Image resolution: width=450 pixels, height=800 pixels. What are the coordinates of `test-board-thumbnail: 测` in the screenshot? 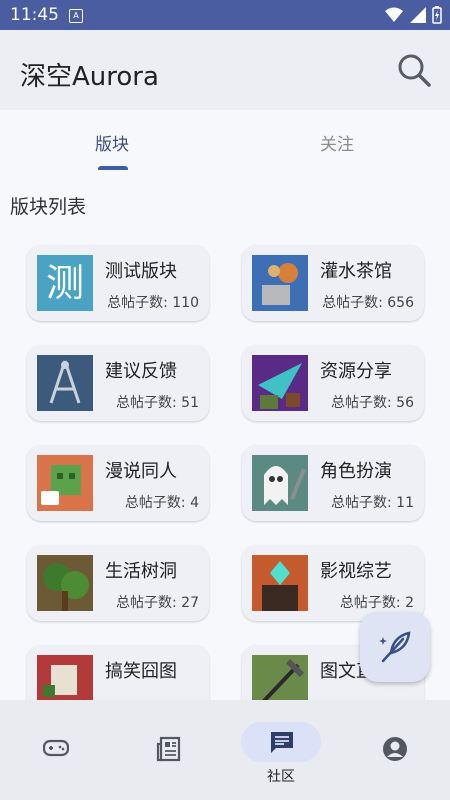 It's located at (65, 283).